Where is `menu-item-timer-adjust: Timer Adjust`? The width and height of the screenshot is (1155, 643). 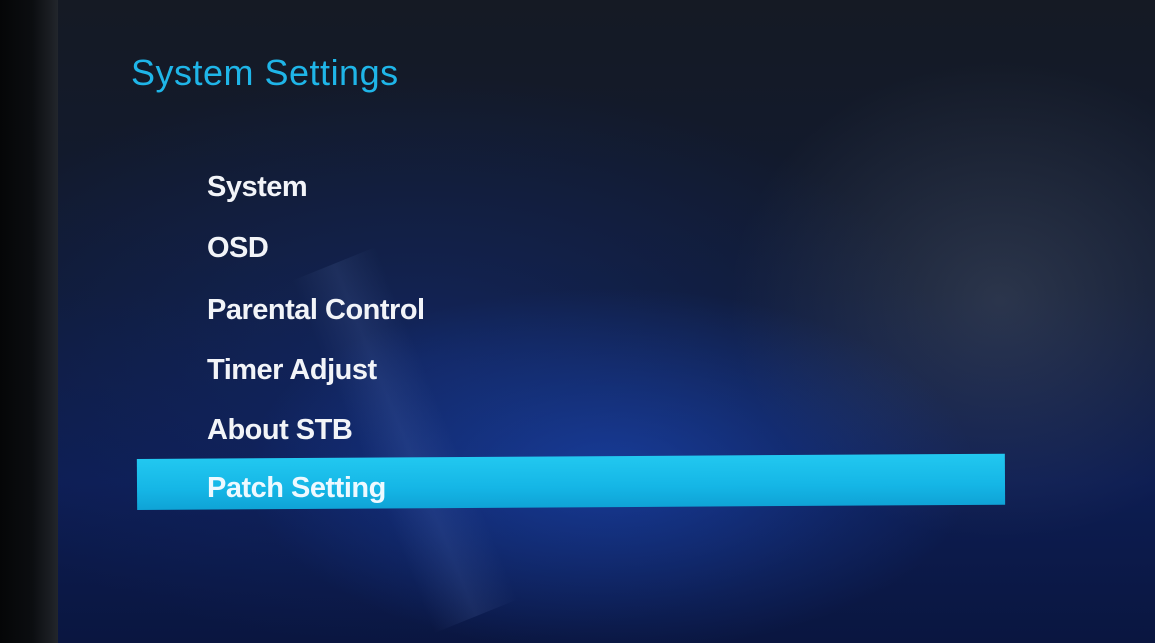
menu-item-timer-adjust: Timer Adjust is located at coordinates (292, 370).